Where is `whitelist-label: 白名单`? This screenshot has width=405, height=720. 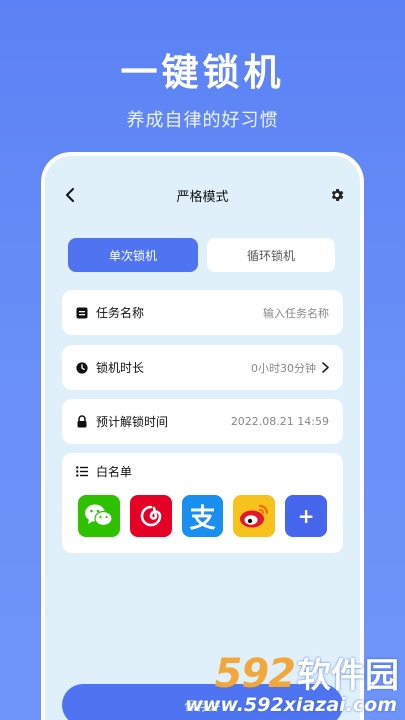 whitelist-label: 白名单 is located at coordinates (114, 471).